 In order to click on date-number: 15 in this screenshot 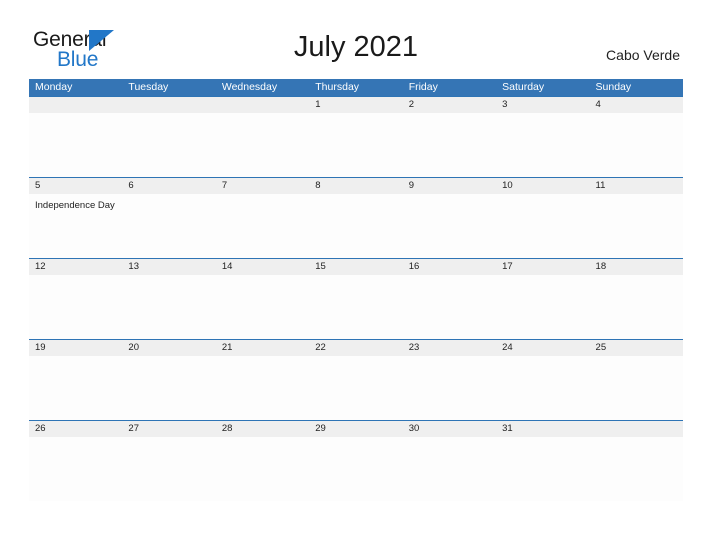, I will do `click(355, 267)`.